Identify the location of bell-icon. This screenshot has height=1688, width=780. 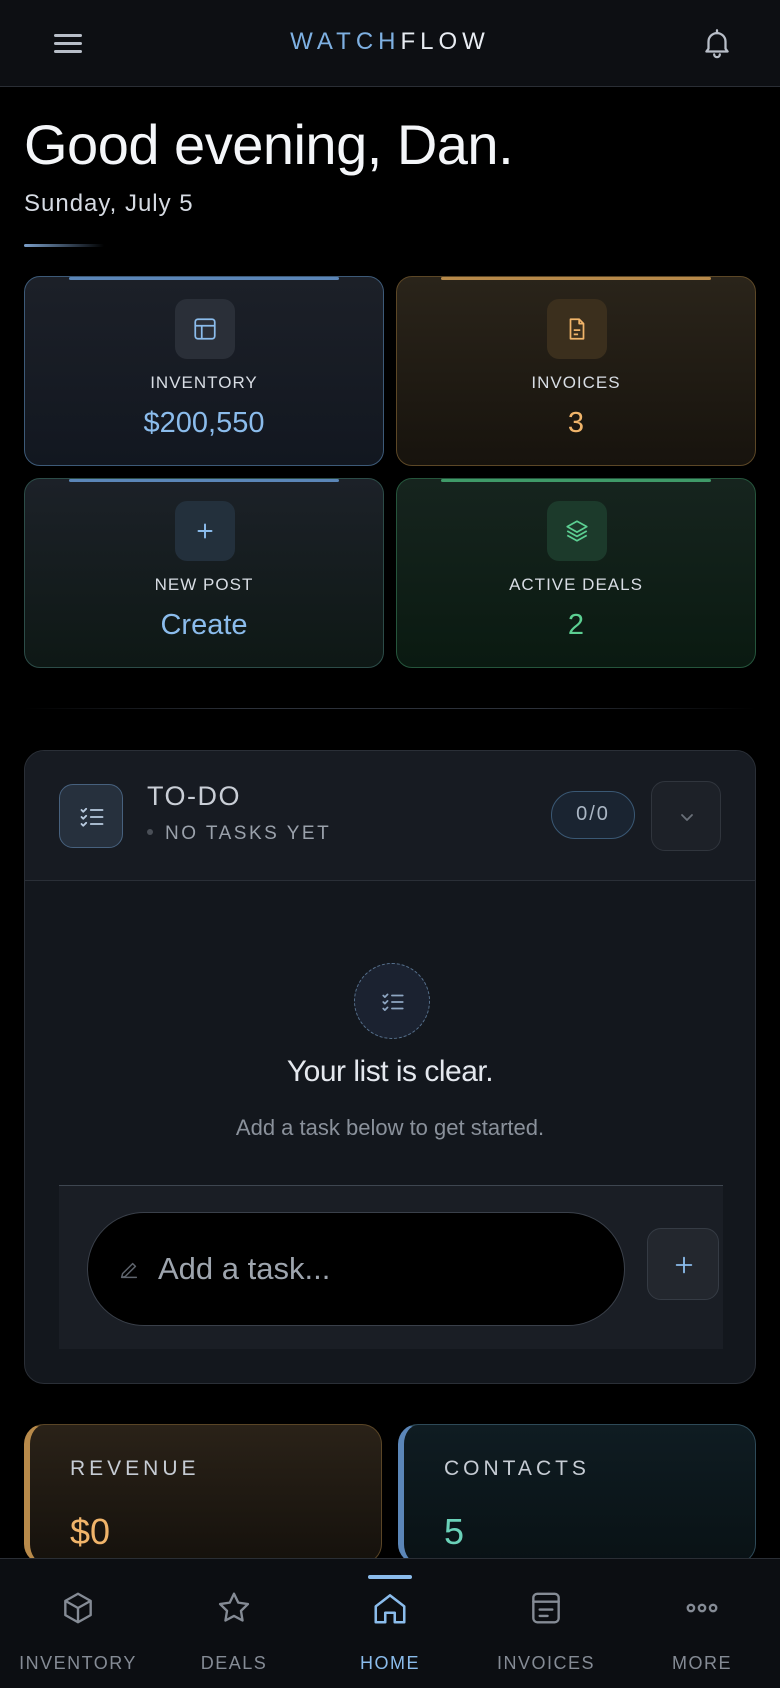
(717, 43).